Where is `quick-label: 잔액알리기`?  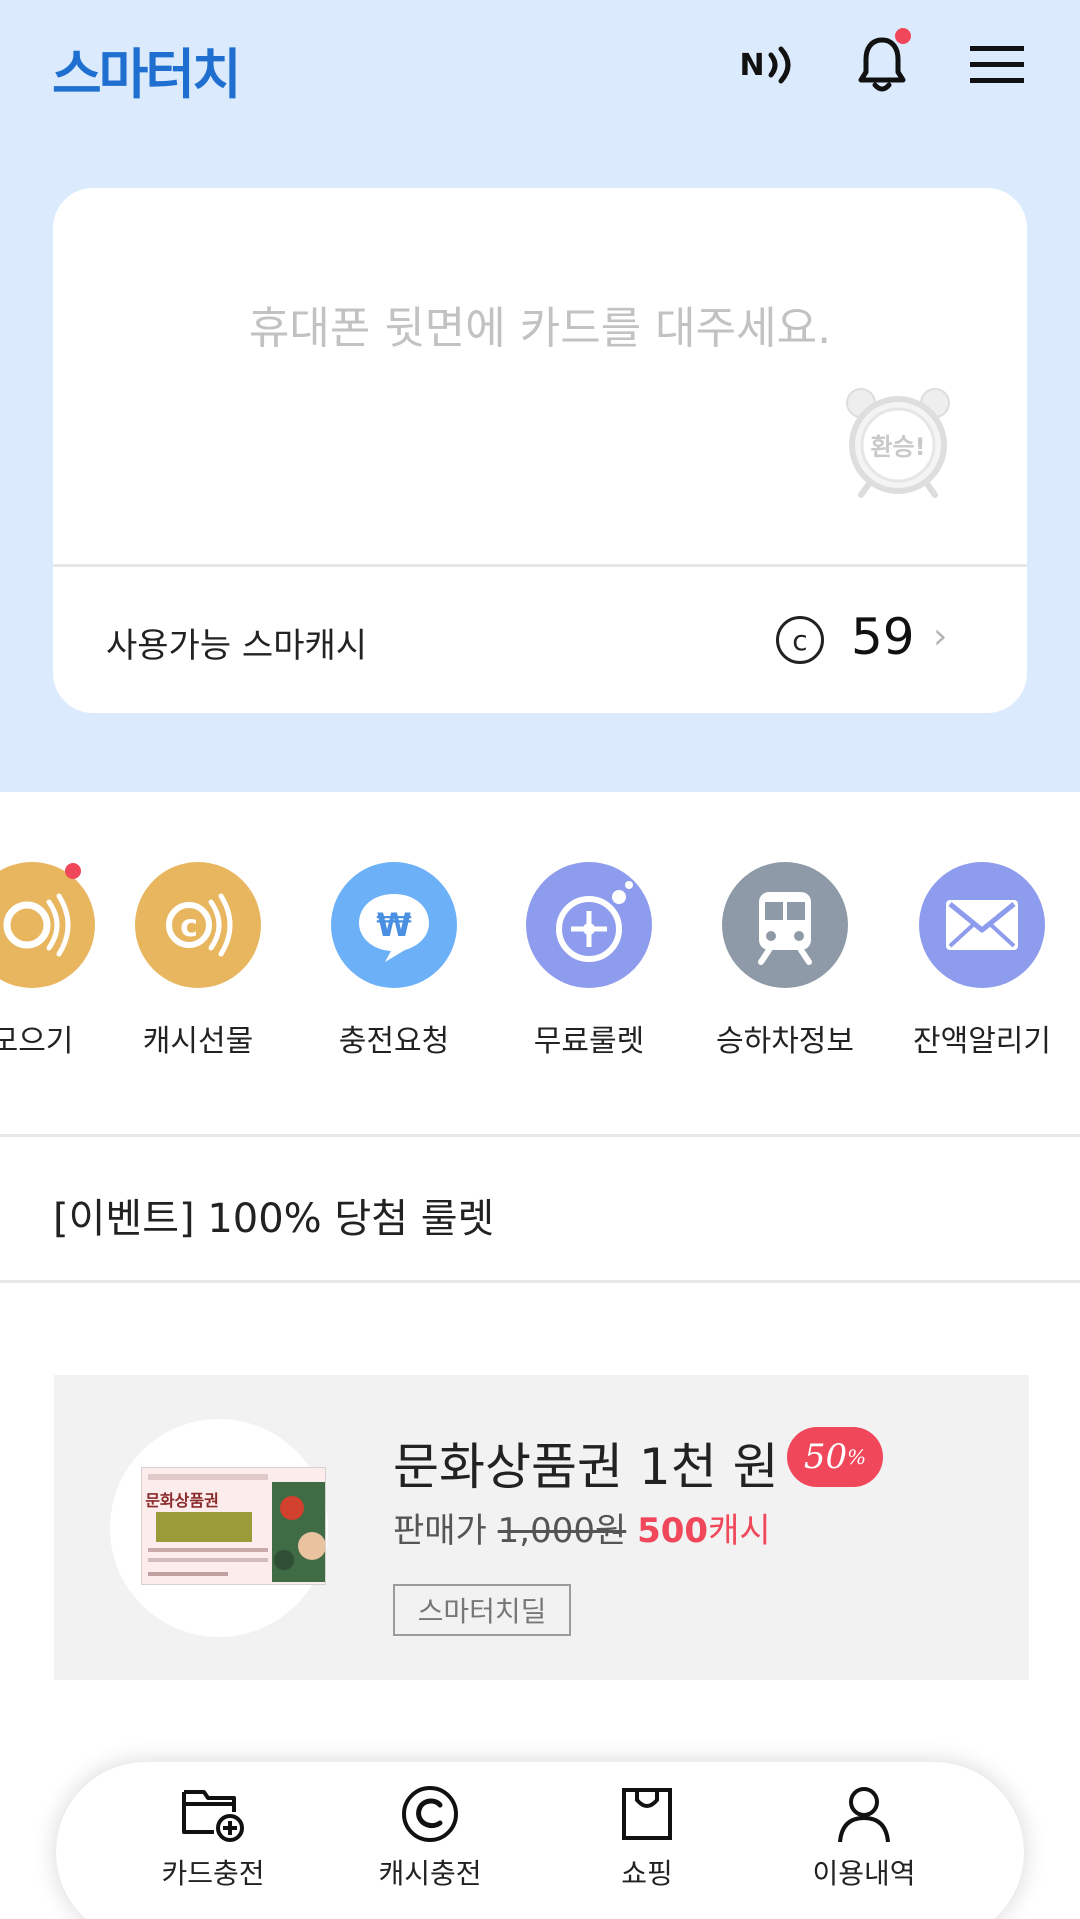
quick-label: 잔액알리기 is located at coordinates (982, 1041).